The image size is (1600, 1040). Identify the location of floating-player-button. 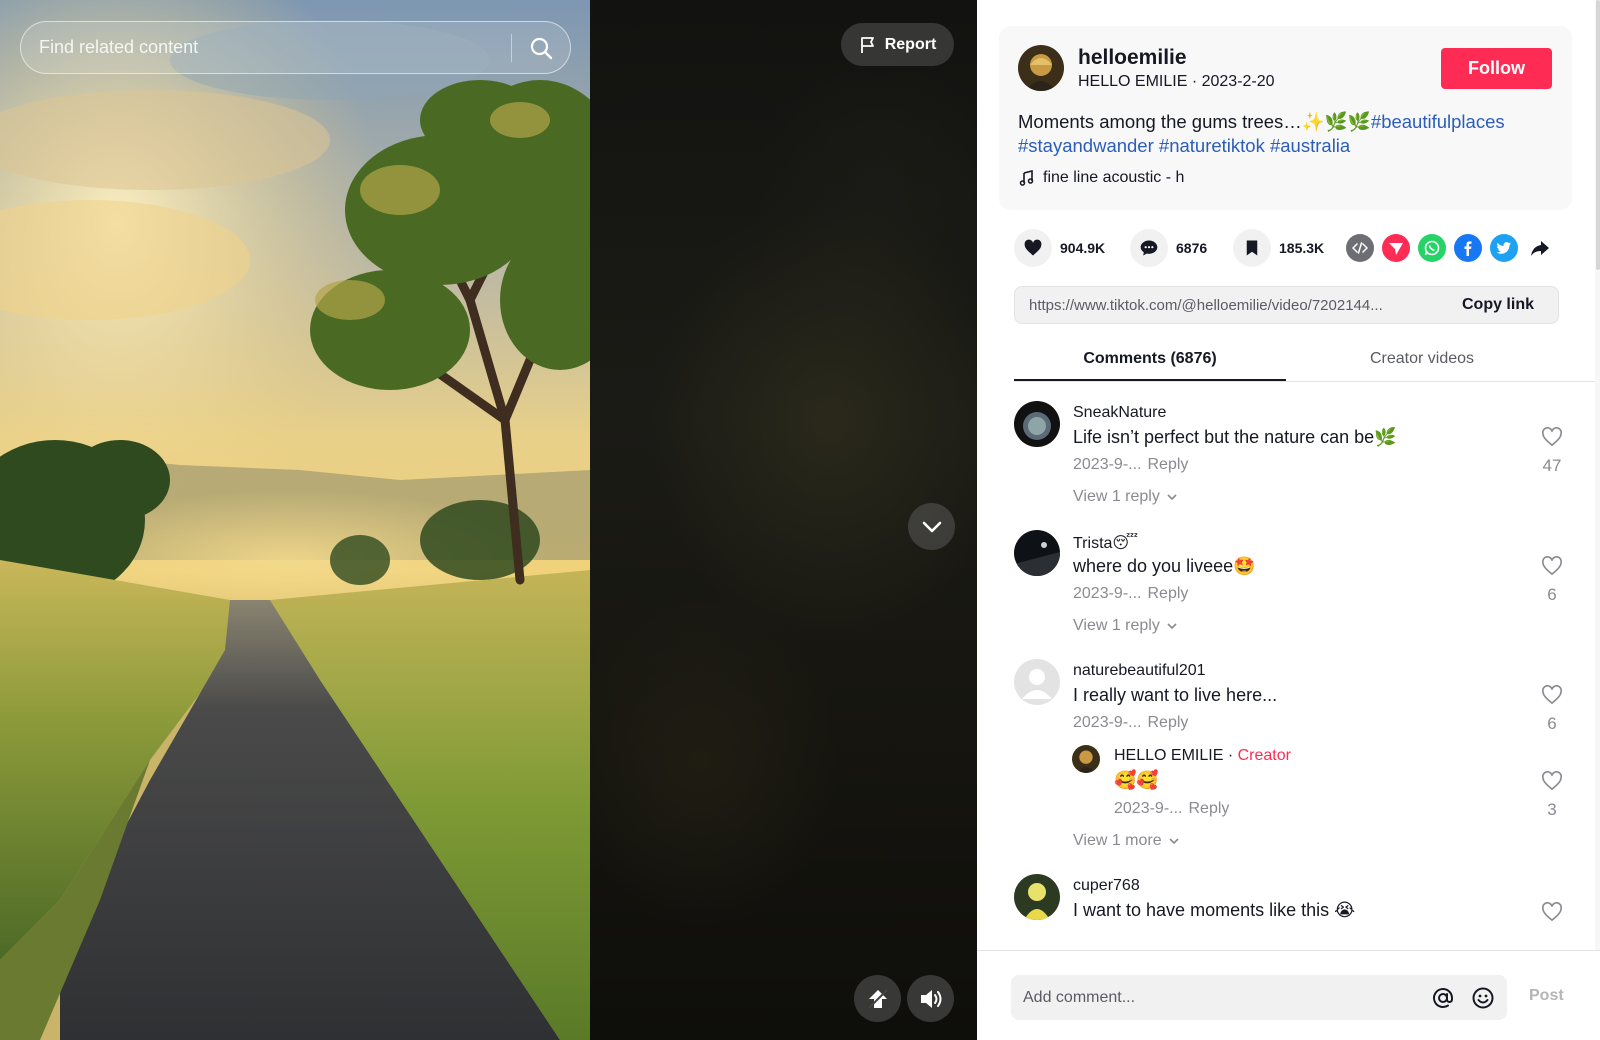
(877, 998).